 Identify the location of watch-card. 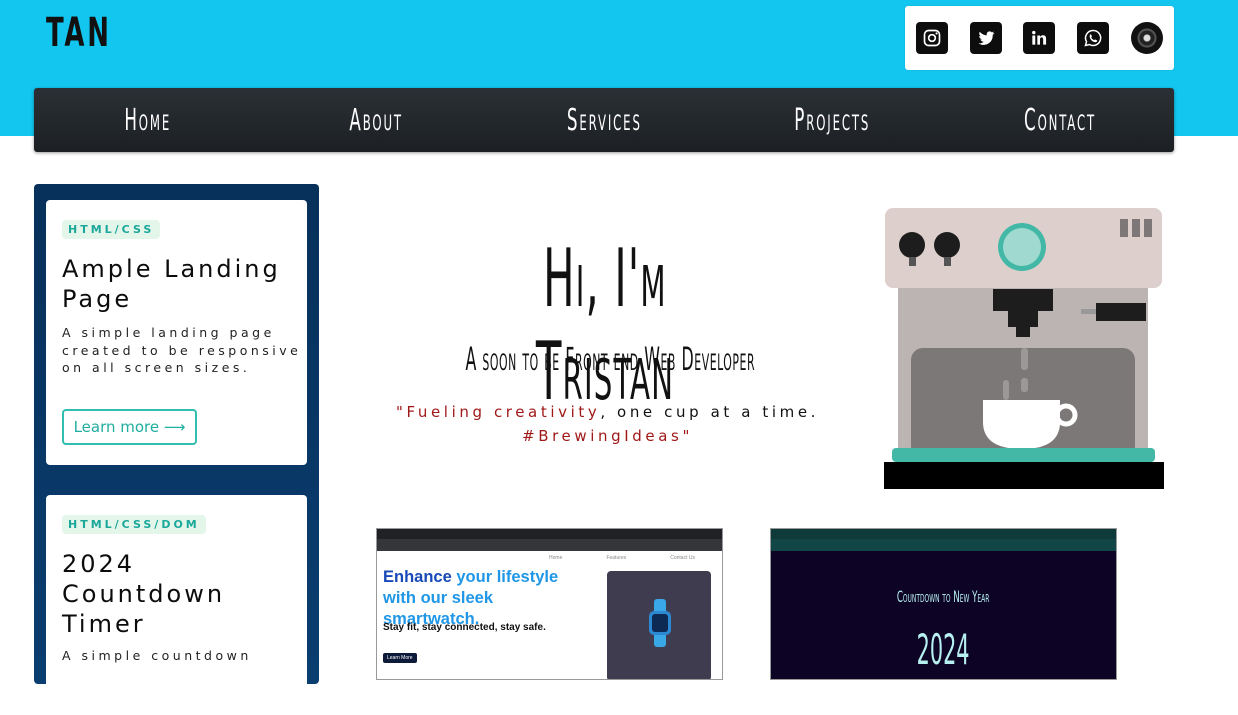
(659, 625).